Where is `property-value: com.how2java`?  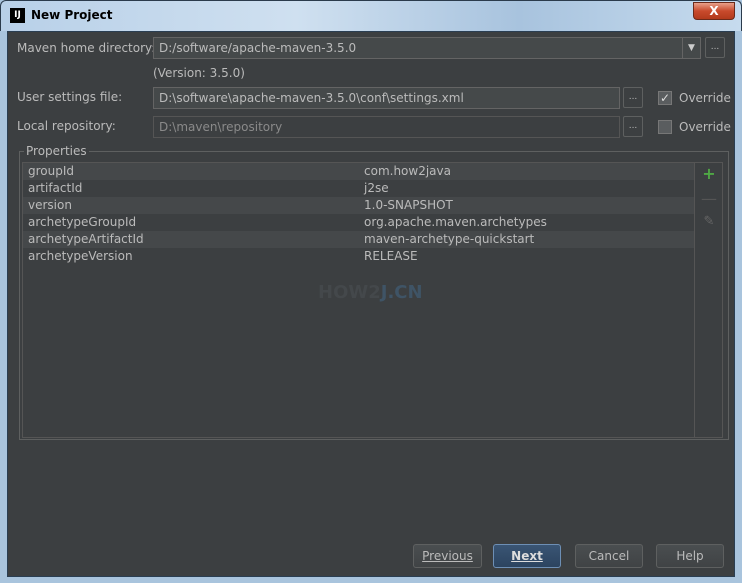
property-value: com.how2java is located at coordinates (407, 171).